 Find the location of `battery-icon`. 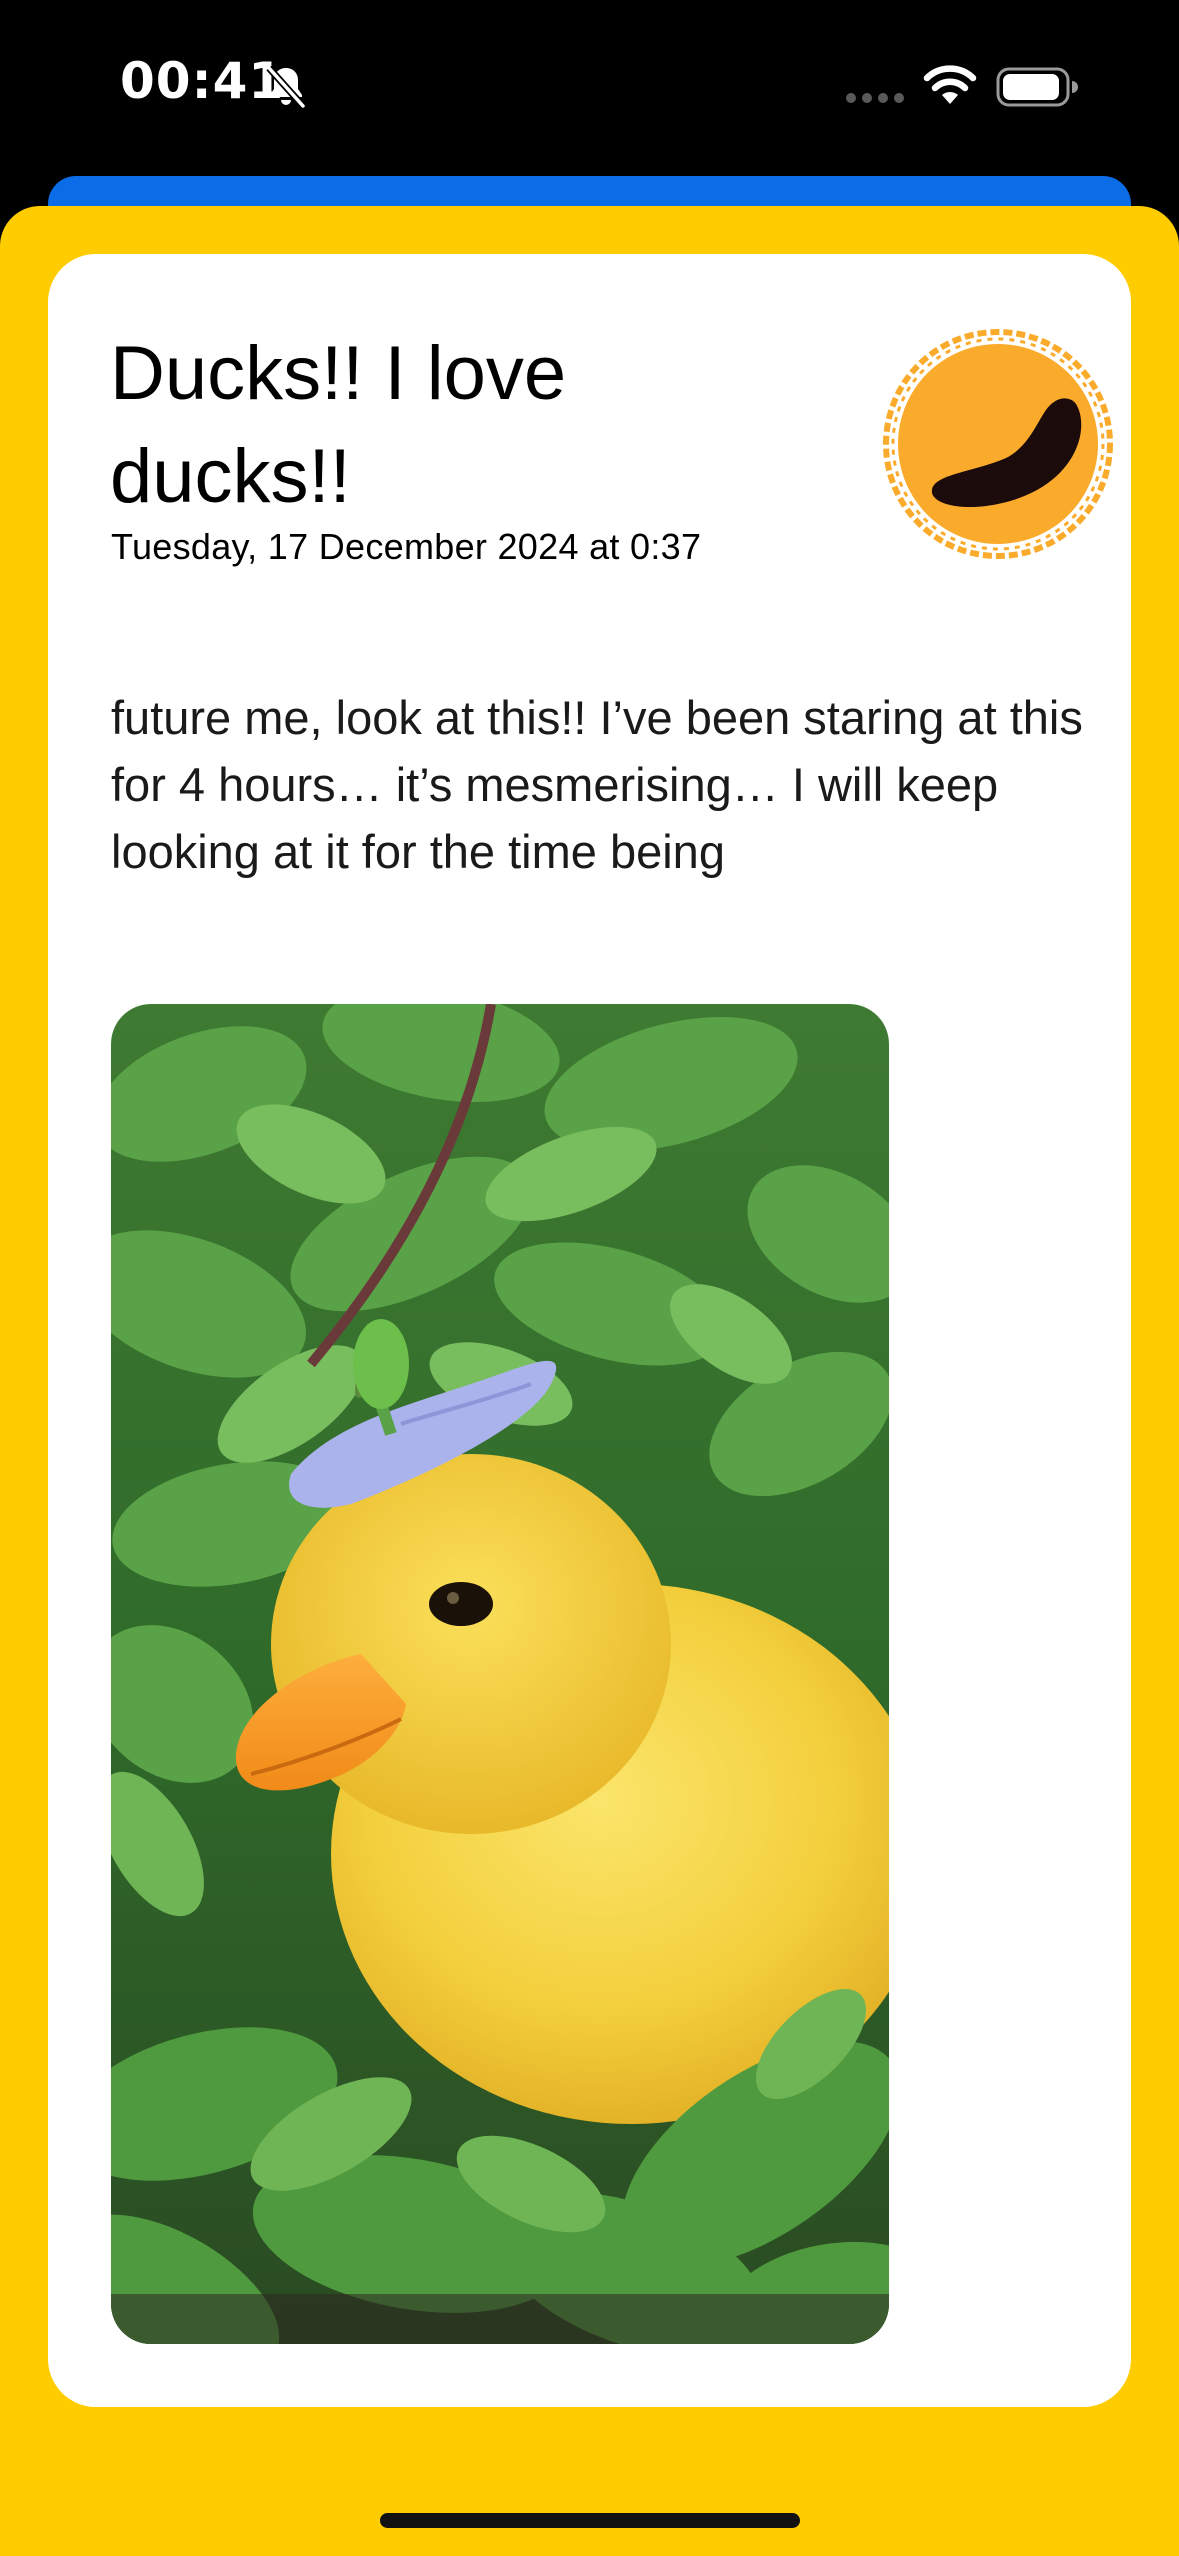

battery-icon is located at coordinates (1037, 87).